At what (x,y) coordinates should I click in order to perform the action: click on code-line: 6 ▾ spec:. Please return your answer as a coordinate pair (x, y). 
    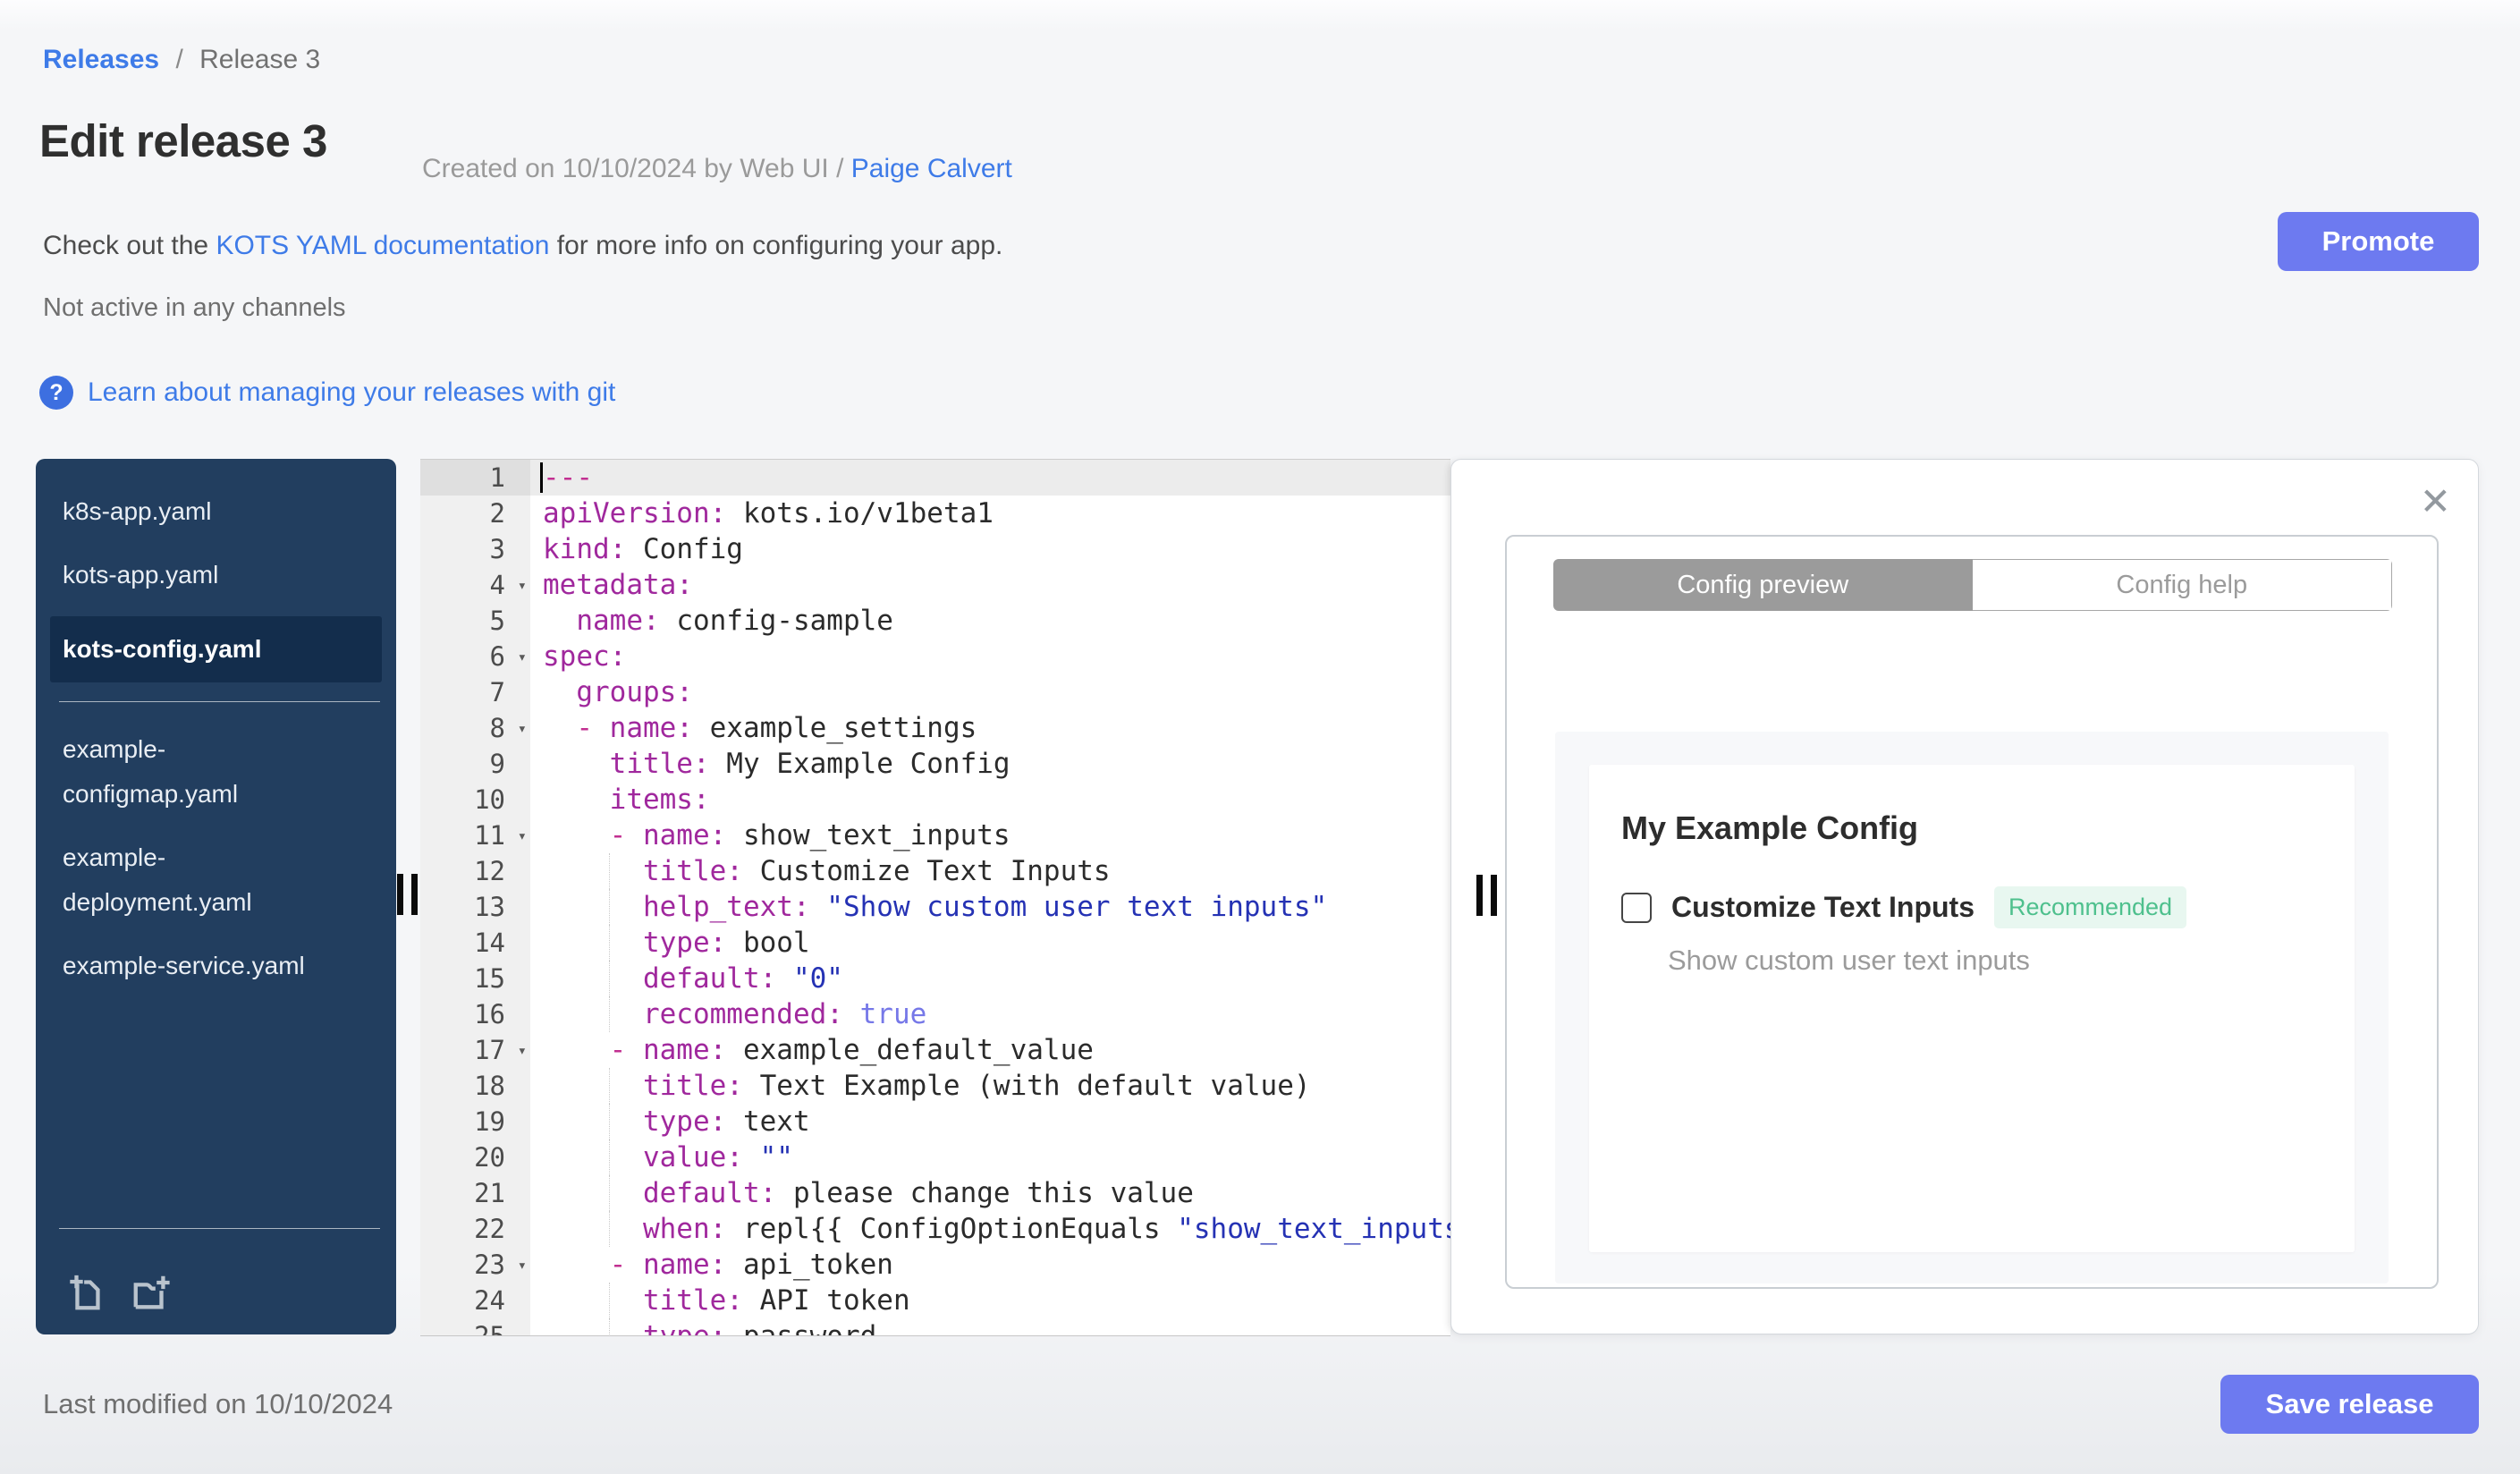
    Looking at the image, I should click on (935, 656).